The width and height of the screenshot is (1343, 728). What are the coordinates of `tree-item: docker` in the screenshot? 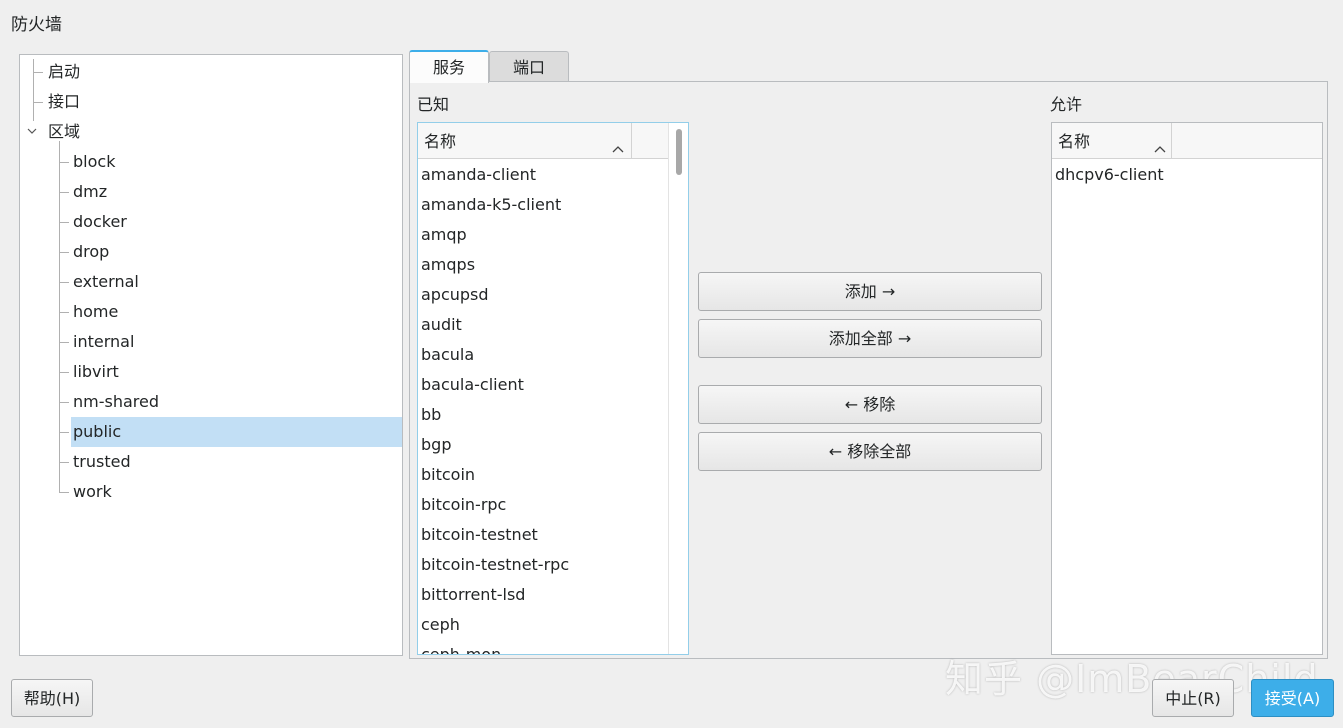 It's located at (236, 222).